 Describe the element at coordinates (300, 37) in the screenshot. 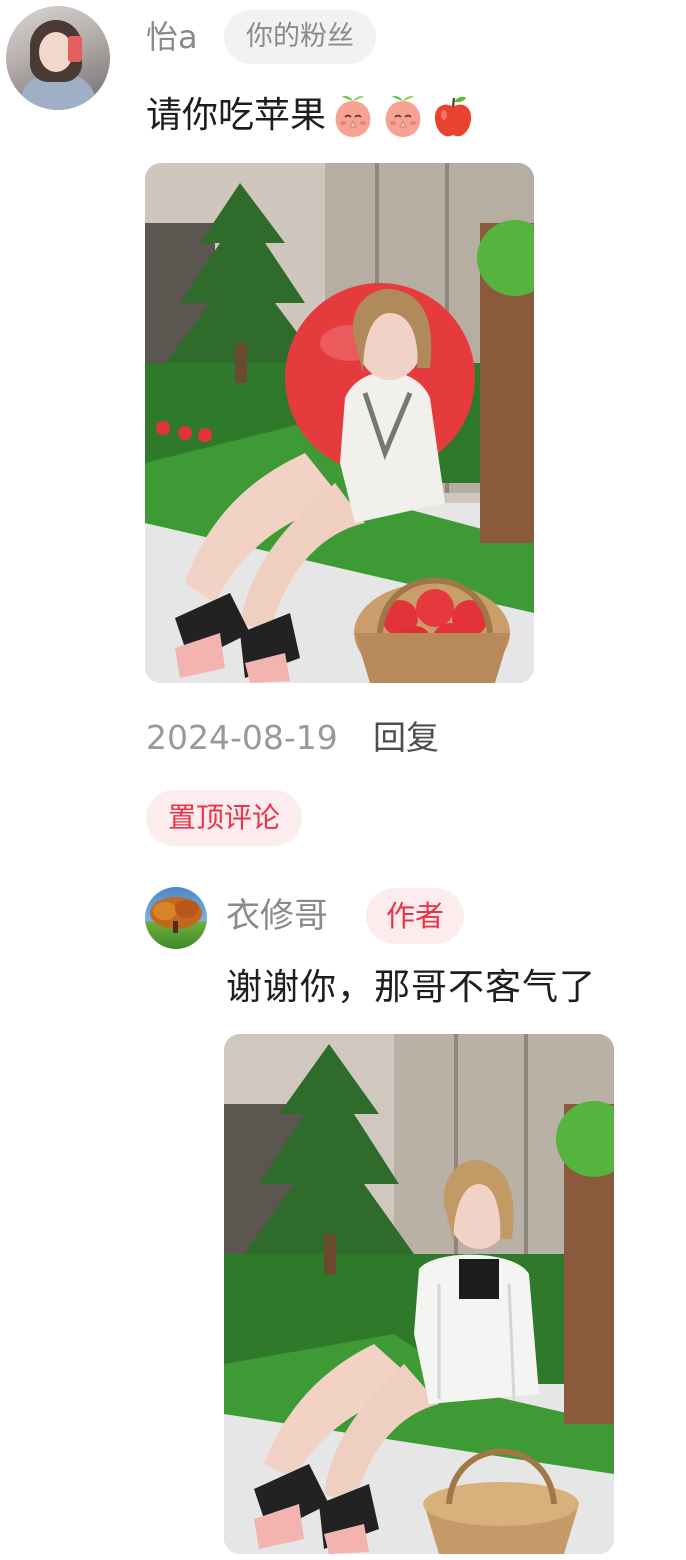

I see `fan-badge: 你的粉丝` at that location.